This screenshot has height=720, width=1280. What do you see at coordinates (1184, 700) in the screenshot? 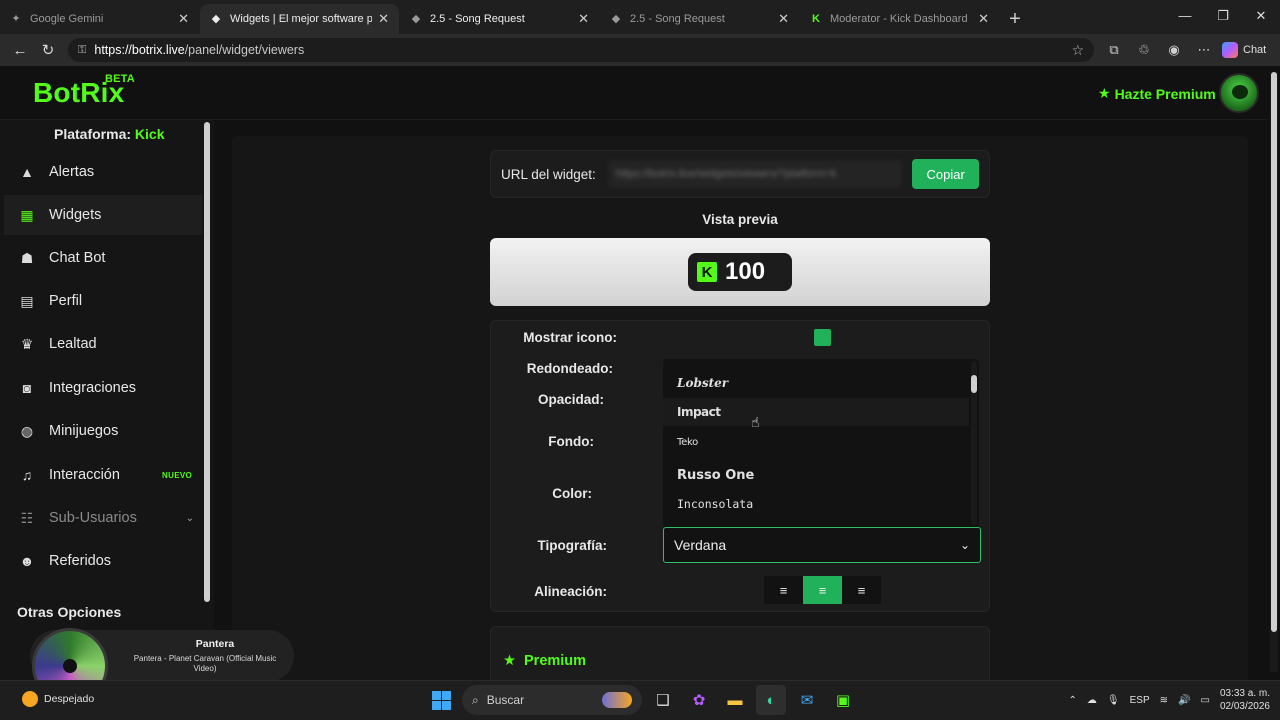
I see `volume-icon: 🔊` at bounding box center [1184, 700].